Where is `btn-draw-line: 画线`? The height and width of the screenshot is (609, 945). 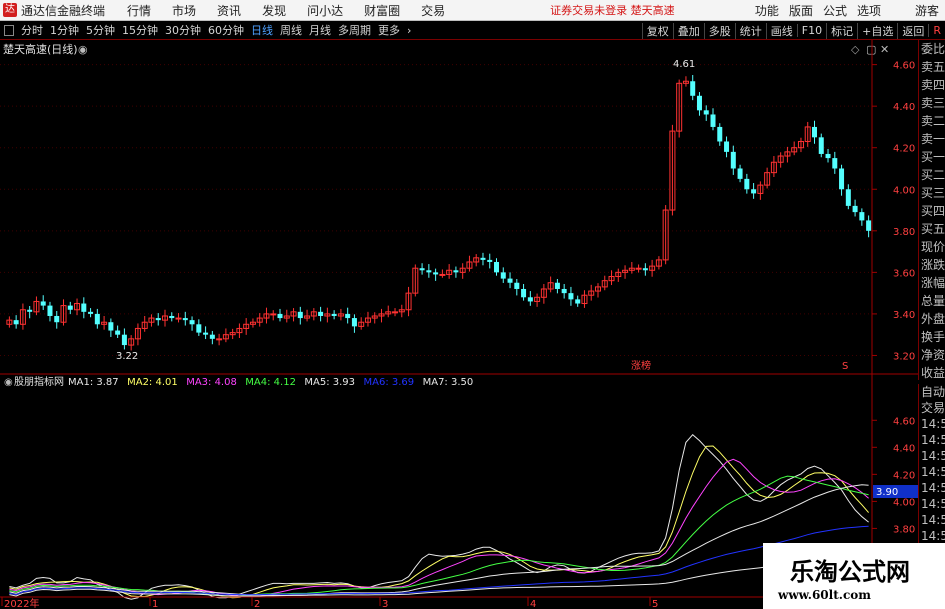
btn-draw-line: 画线 is located at coordinates (781, 30).